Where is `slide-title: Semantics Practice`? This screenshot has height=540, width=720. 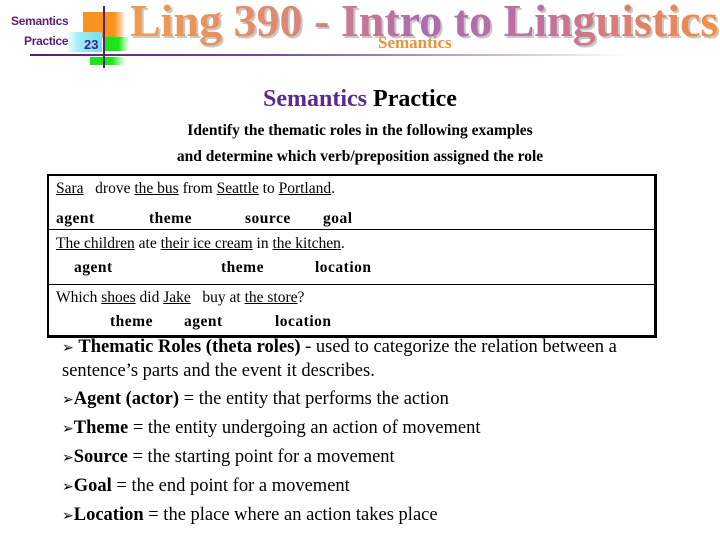
slide-title: Semantics Practice is located at coordinates (360, 99).